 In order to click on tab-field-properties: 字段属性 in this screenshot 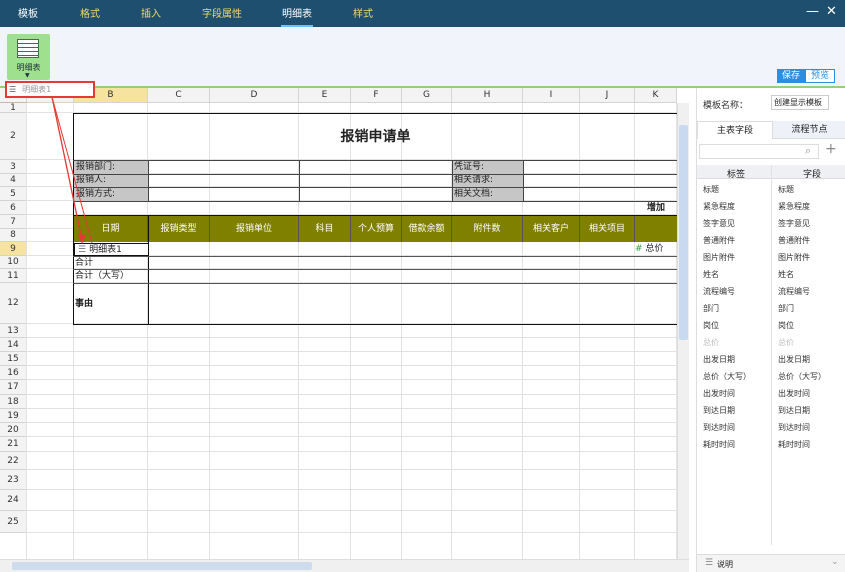, I will do `click(222, 13)`.